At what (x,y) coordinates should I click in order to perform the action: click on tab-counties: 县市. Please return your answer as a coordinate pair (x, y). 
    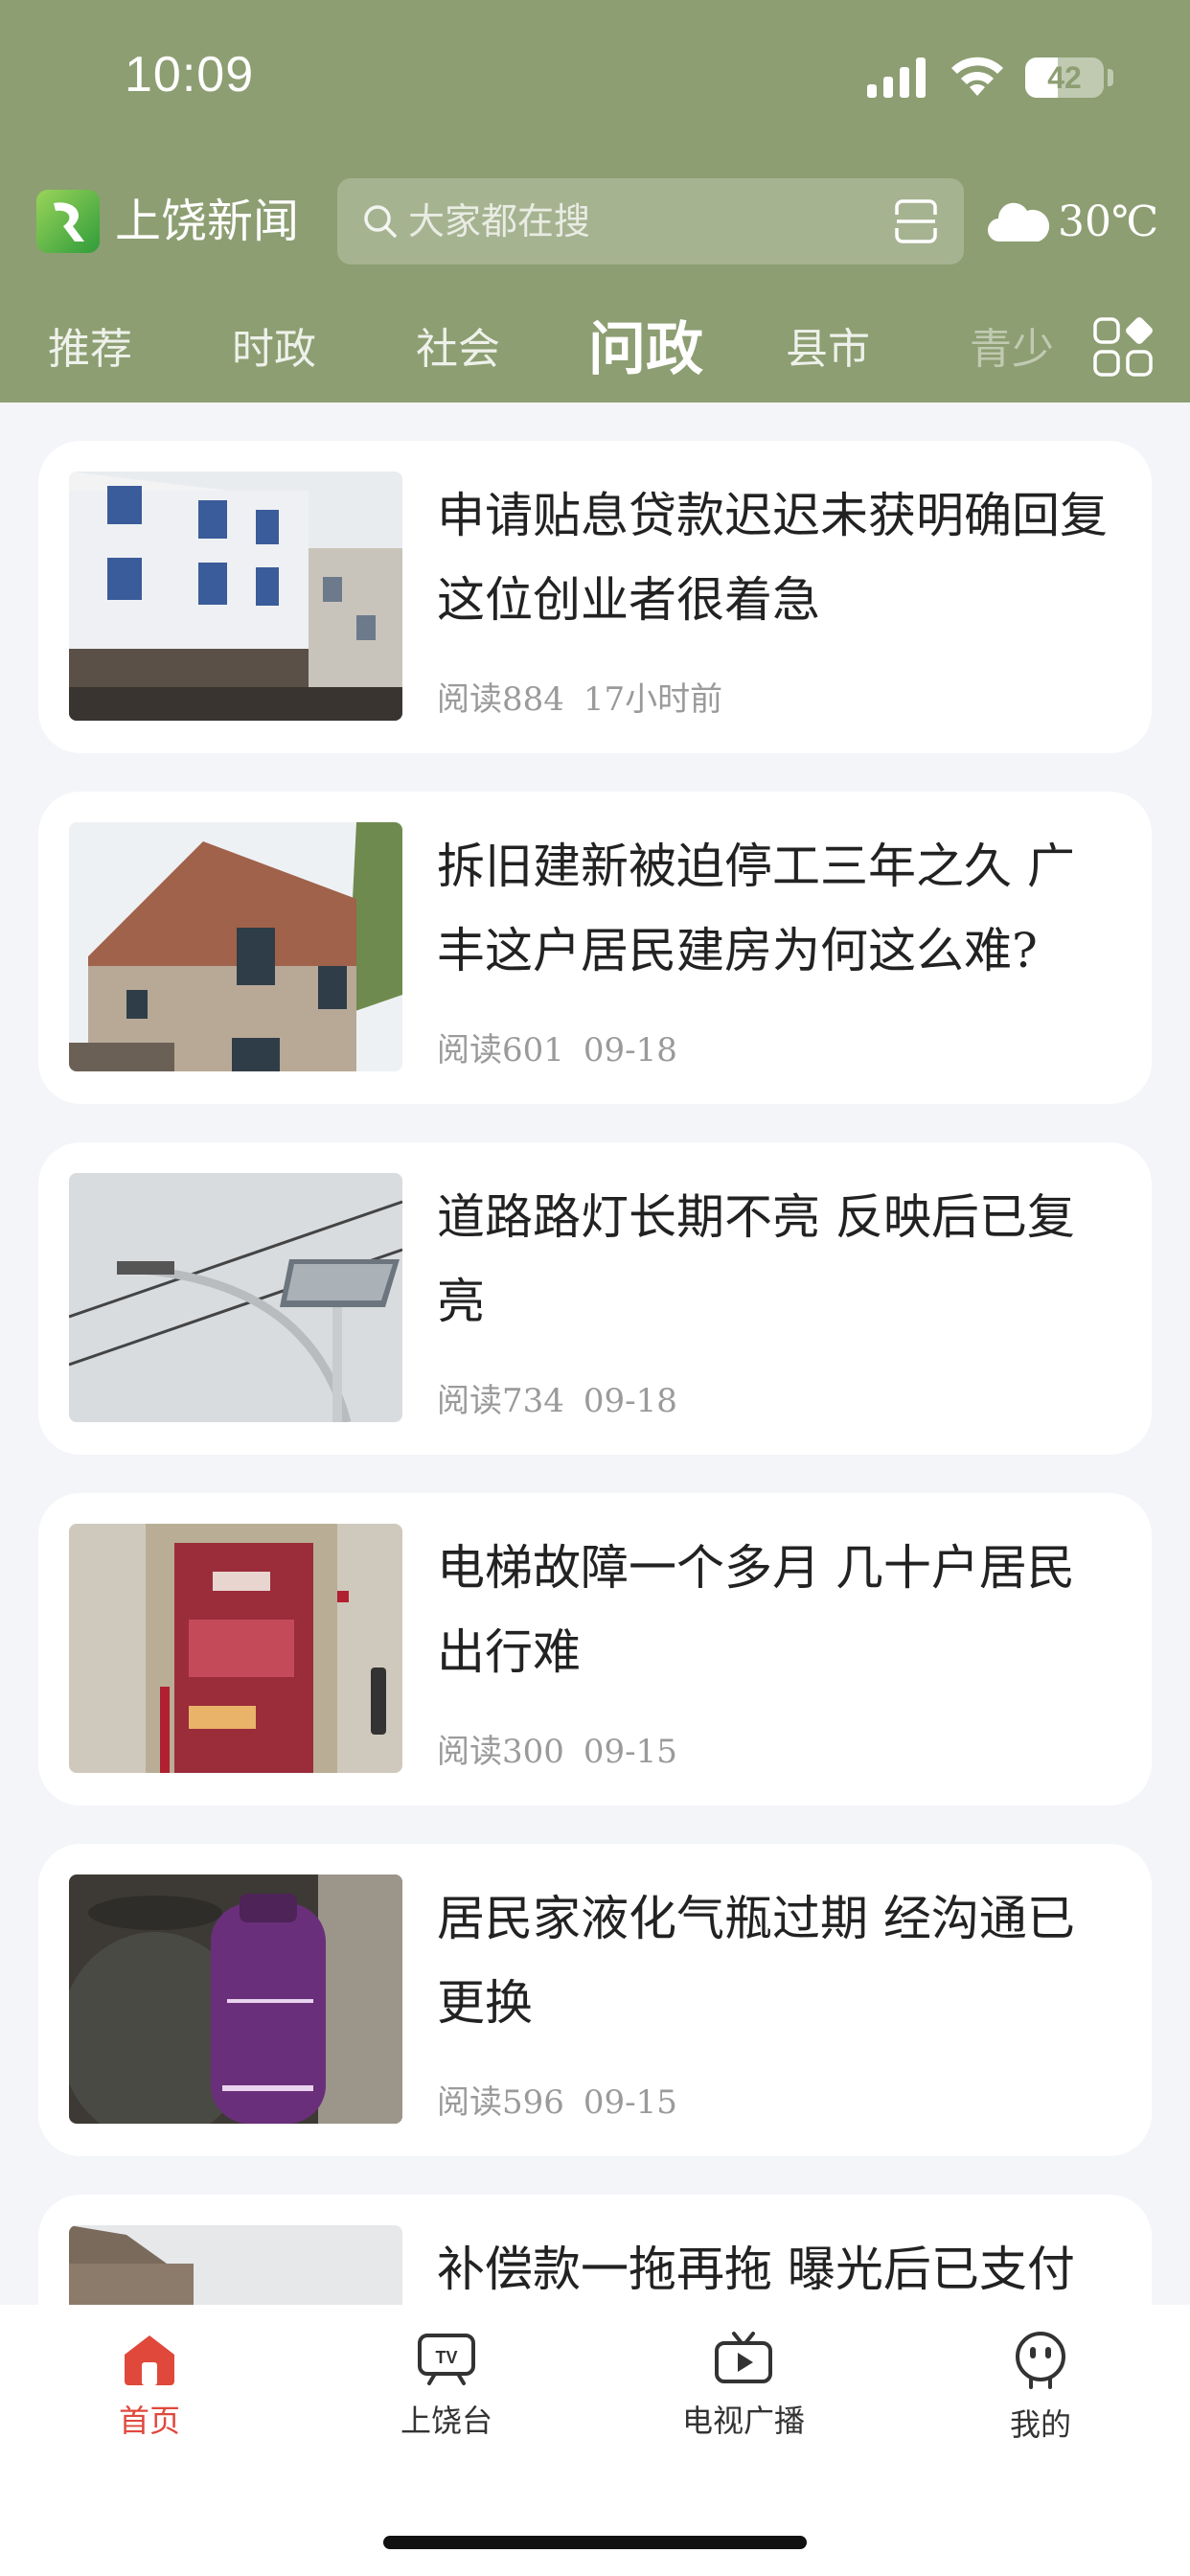
    Looking at the image, I should click on (828, 350).